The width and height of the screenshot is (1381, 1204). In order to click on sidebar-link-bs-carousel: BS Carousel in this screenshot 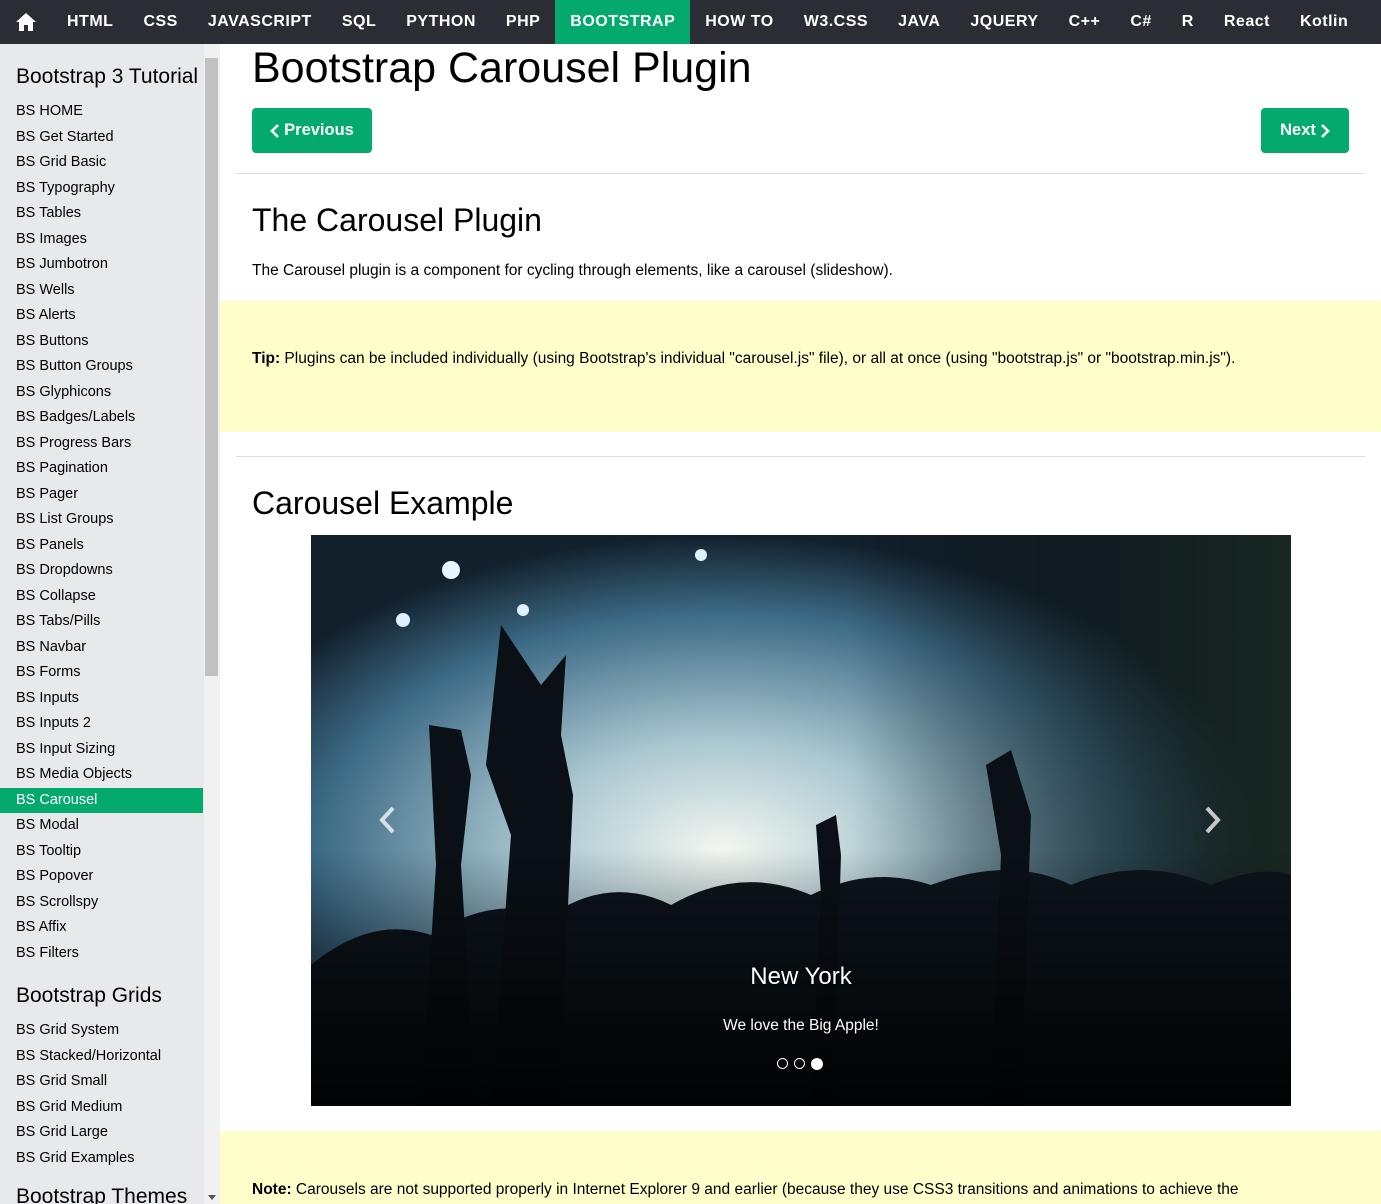, I will do `click(101, 800)`.